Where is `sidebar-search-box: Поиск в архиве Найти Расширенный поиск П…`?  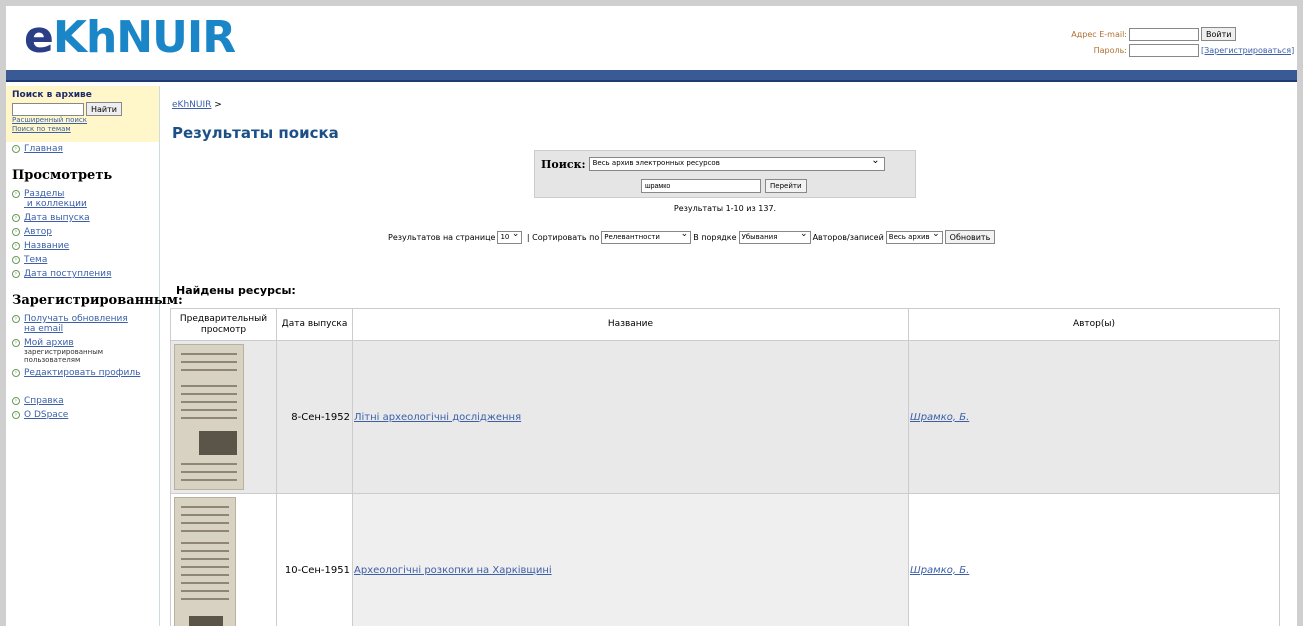
sidebar-search-box: Поиск в архиве Найти Расширенный поиск П… is located at coordinates (82, 114).